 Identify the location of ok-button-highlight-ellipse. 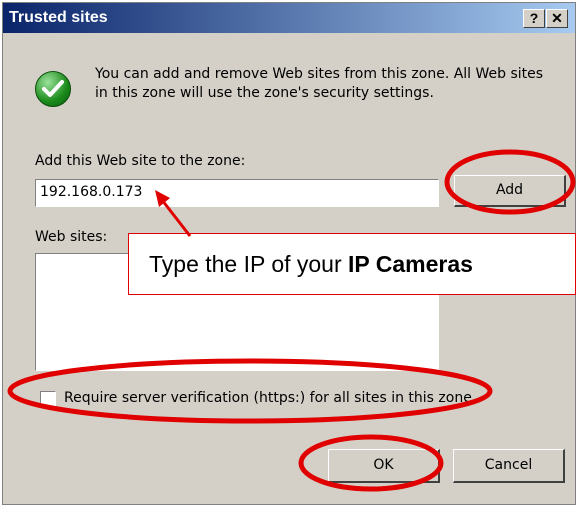
(371, 463).